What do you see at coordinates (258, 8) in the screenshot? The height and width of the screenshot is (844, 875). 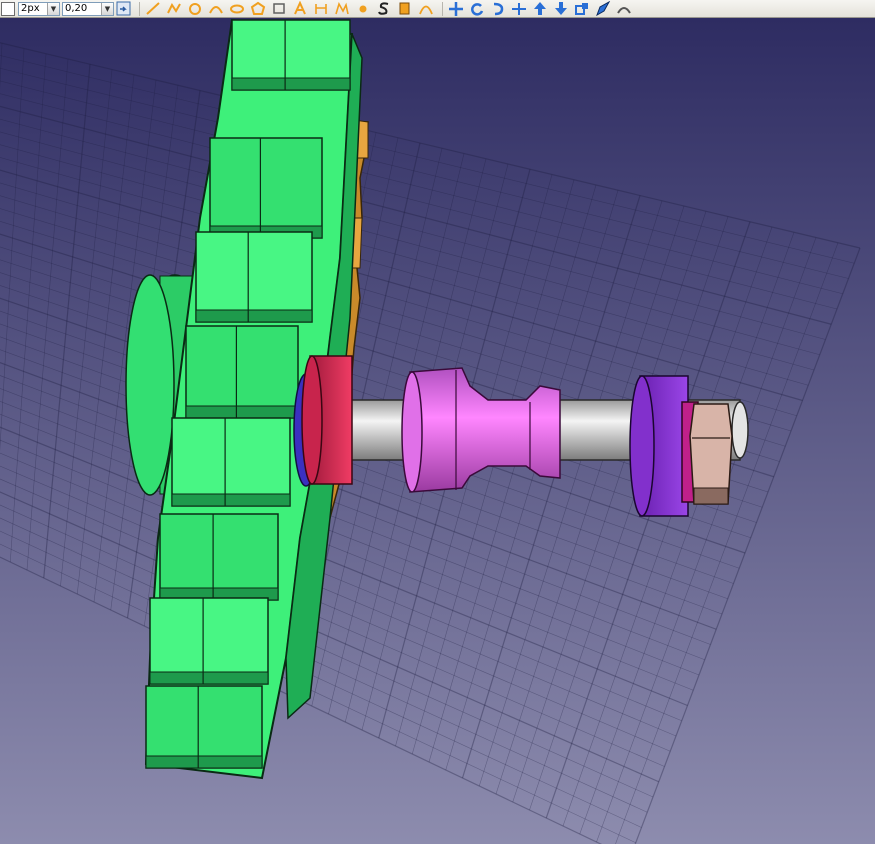 I see `polygon-icon` at bounding box center [258, 8].